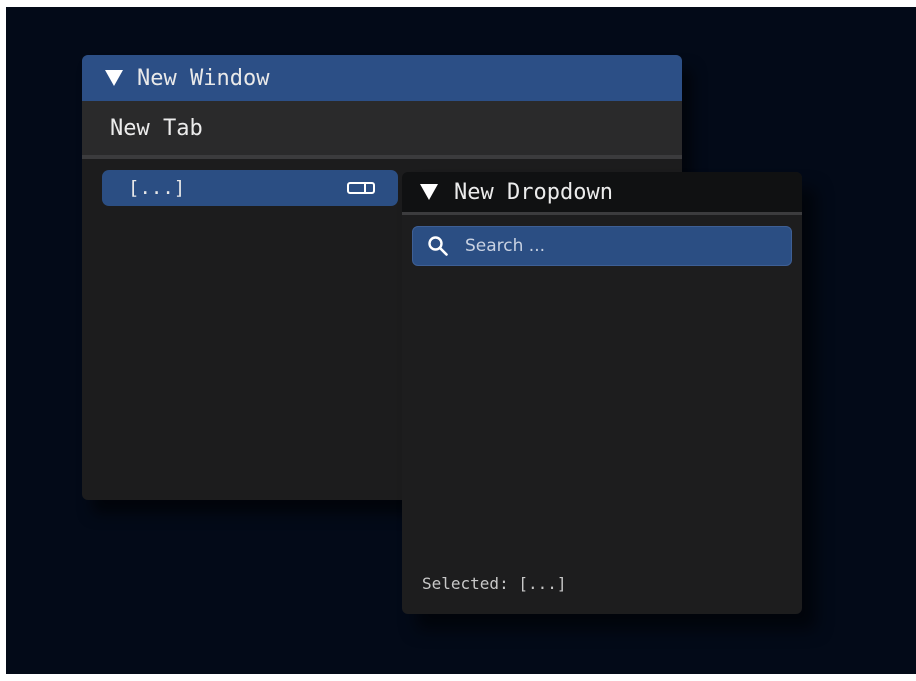  I want to click on dropdown-toggle-icon, so click(361, 188).